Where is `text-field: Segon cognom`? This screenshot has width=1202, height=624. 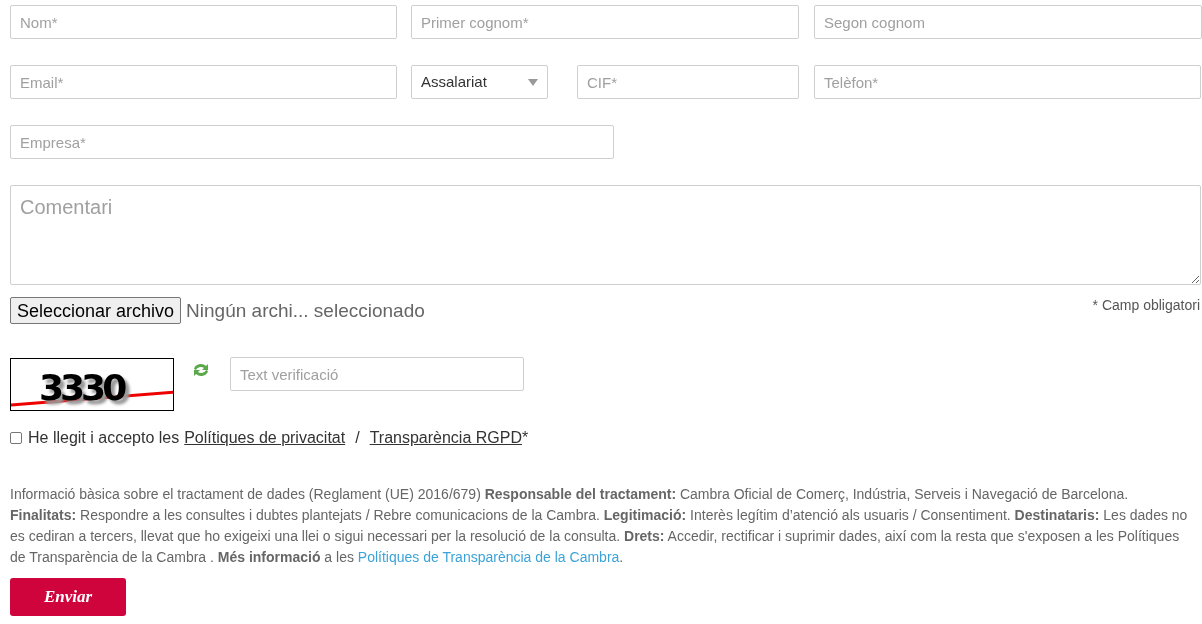 text-field: Segon cognom is located at coordinates (1008, 22).